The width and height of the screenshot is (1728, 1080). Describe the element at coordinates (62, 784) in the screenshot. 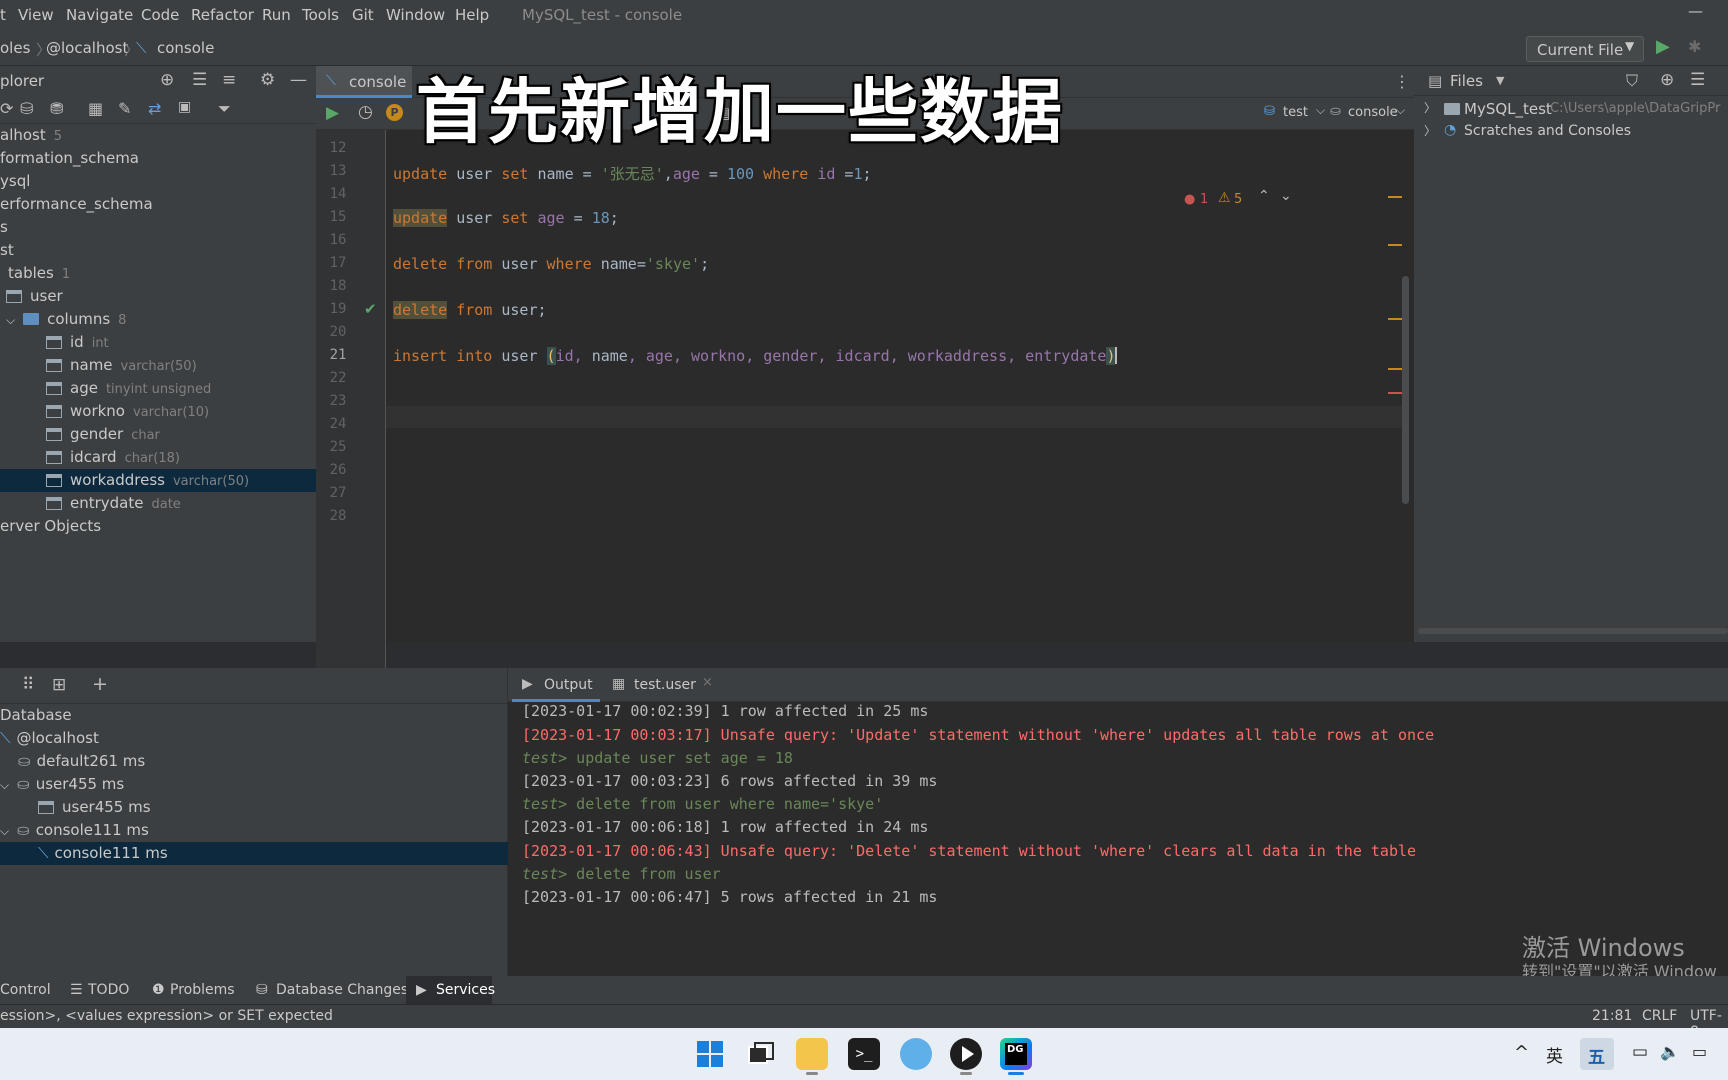

I see `service-node-user-session: ⌵ ⛀ user455 ms` at that location.